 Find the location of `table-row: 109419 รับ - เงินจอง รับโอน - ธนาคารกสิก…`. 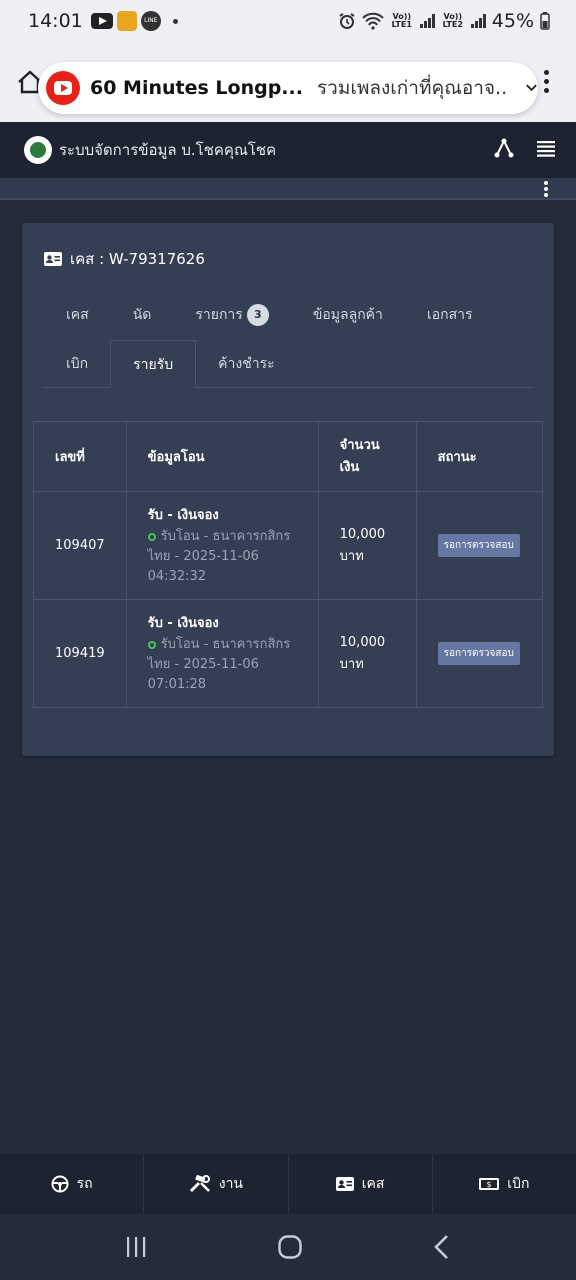

table-row: 109419 รับ - เงินจอง รับโอน - ธนาคารกสิก… is located at coordinates (288, 653).